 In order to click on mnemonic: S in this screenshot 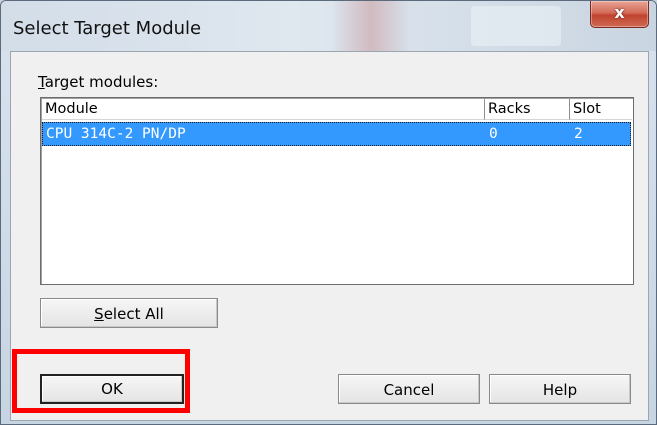, I will do `click(99, 314)`.